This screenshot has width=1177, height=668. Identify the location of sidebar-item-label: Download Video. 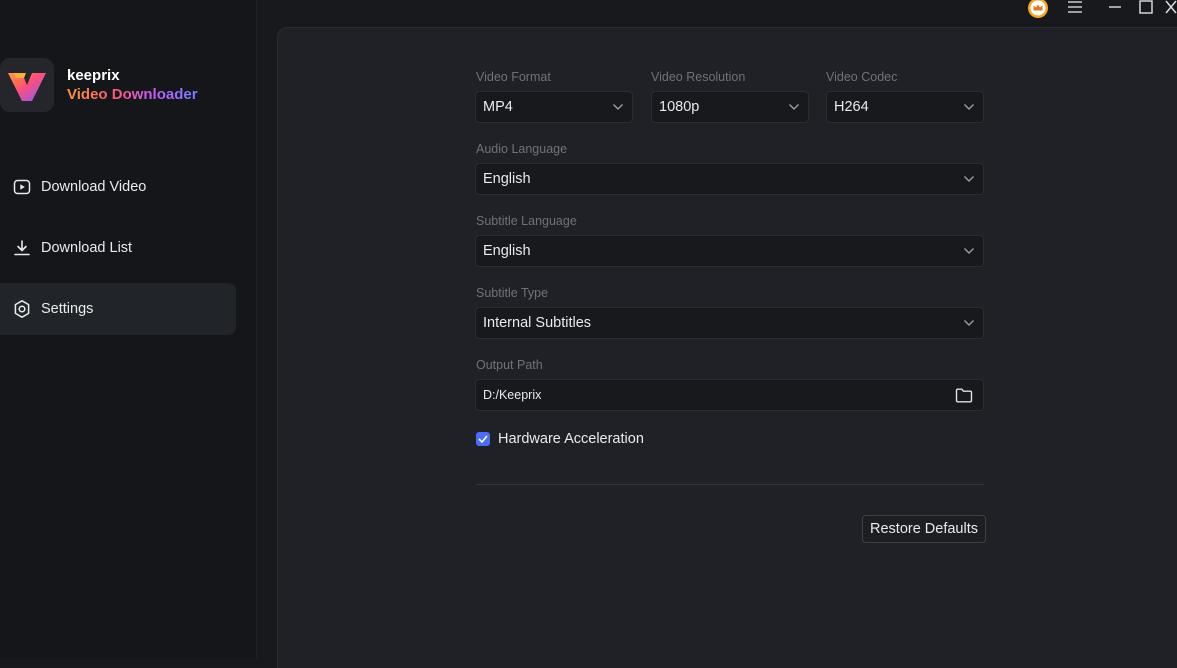
(94, 187).